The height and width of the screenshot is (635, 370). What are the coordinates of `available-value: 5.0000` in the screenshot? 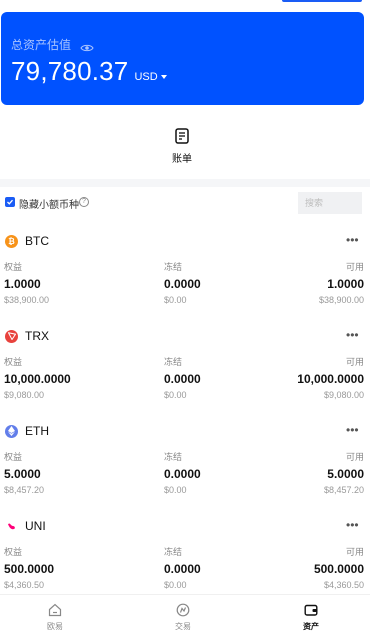 It's located at (345, 474).